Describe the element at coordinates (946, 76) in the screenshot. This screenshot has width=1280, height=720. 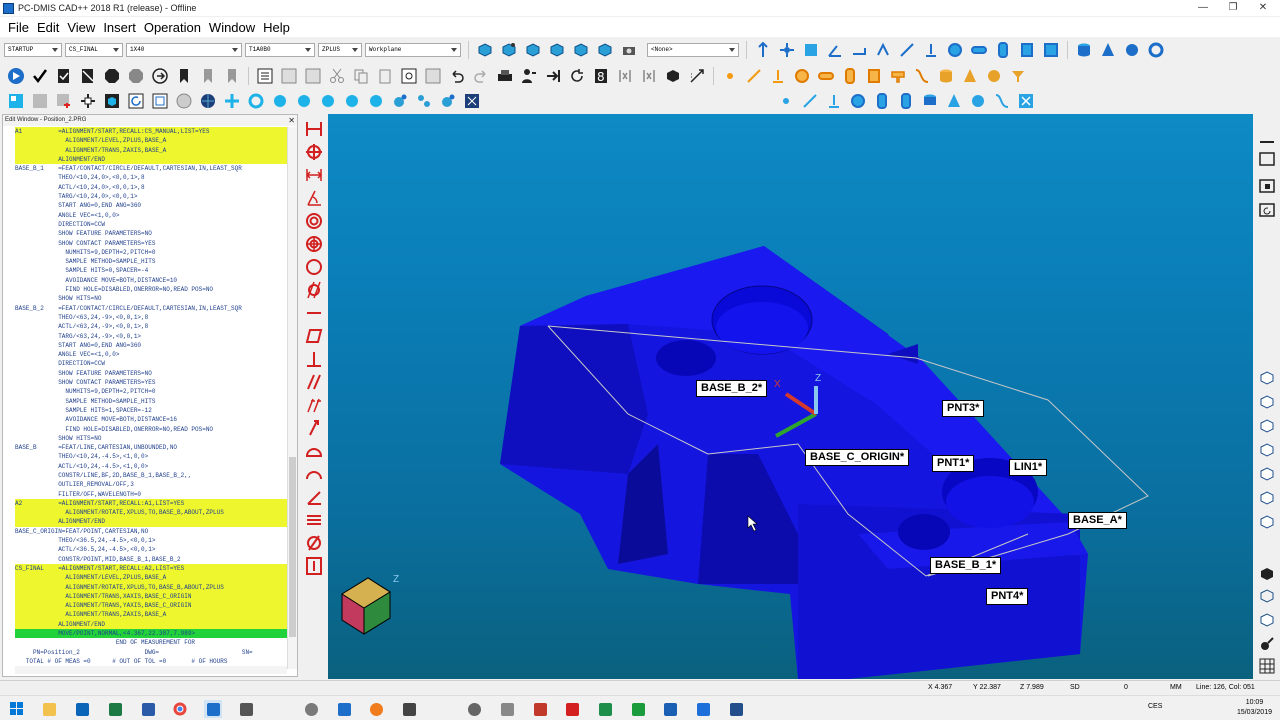
I see `construct-cylinder-icon` at that location.